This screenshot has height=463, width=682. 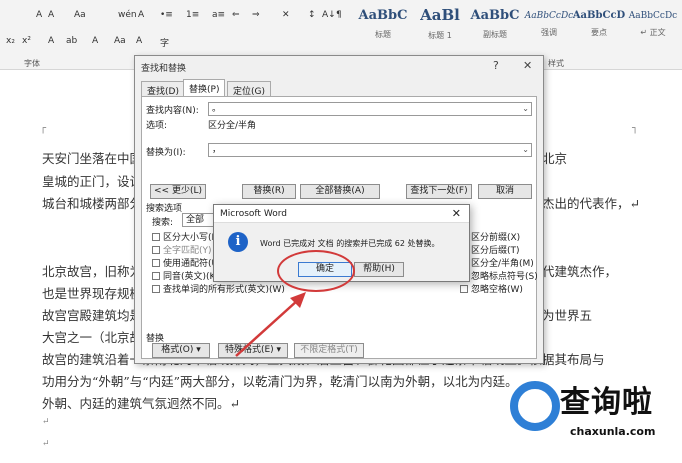 What do you see at coordinates (535, 406) in the screenshot?
I see `magnifier-logo-icon` at bounding box center [535, 406].